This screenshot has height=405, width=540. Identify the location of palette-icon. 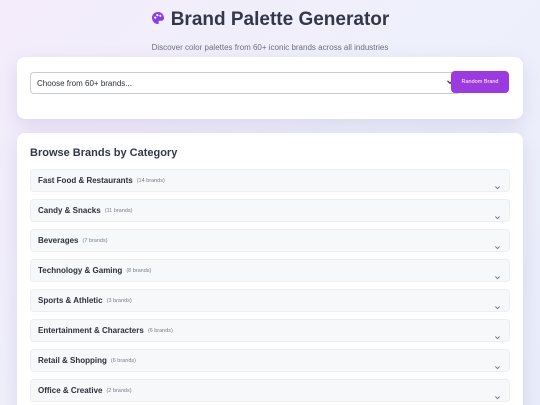
(158, 20).